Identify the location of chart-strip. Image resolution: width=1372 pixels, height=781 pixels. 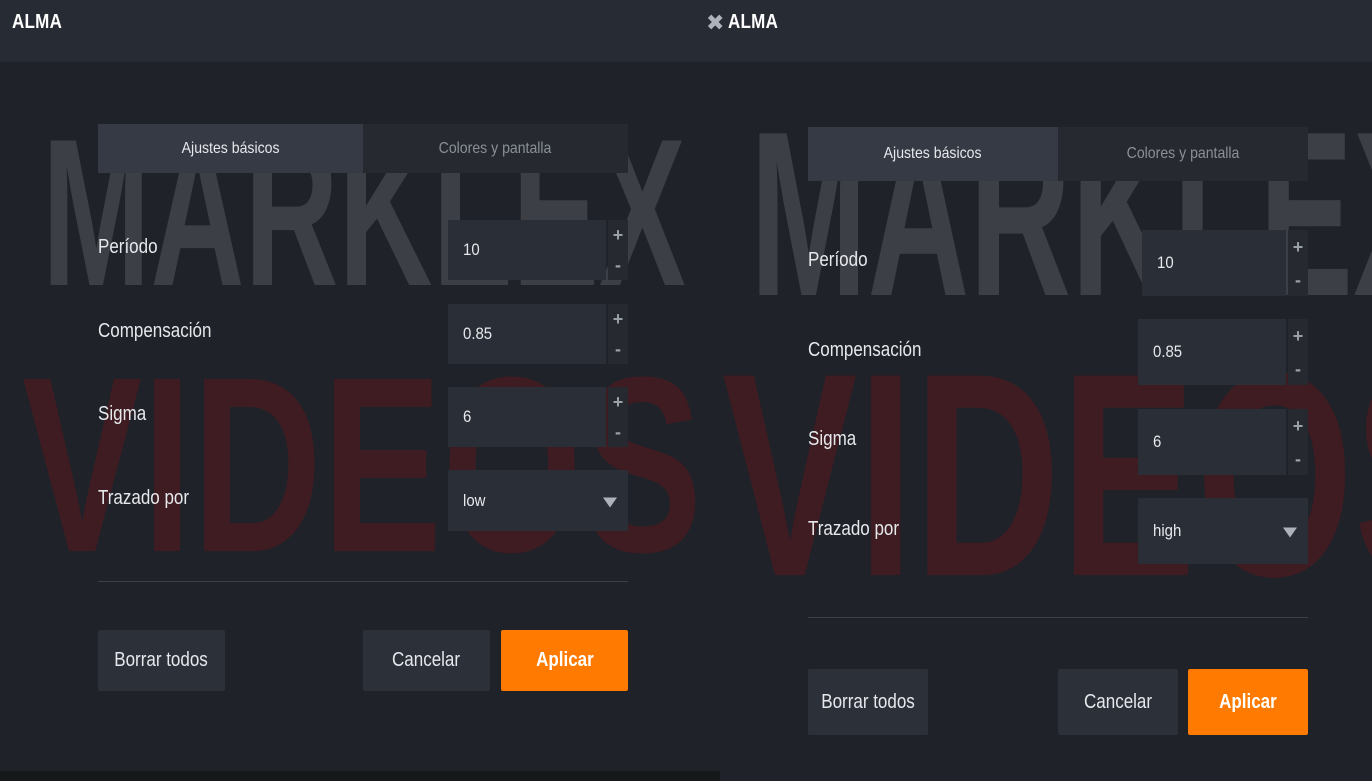
(360, 776).